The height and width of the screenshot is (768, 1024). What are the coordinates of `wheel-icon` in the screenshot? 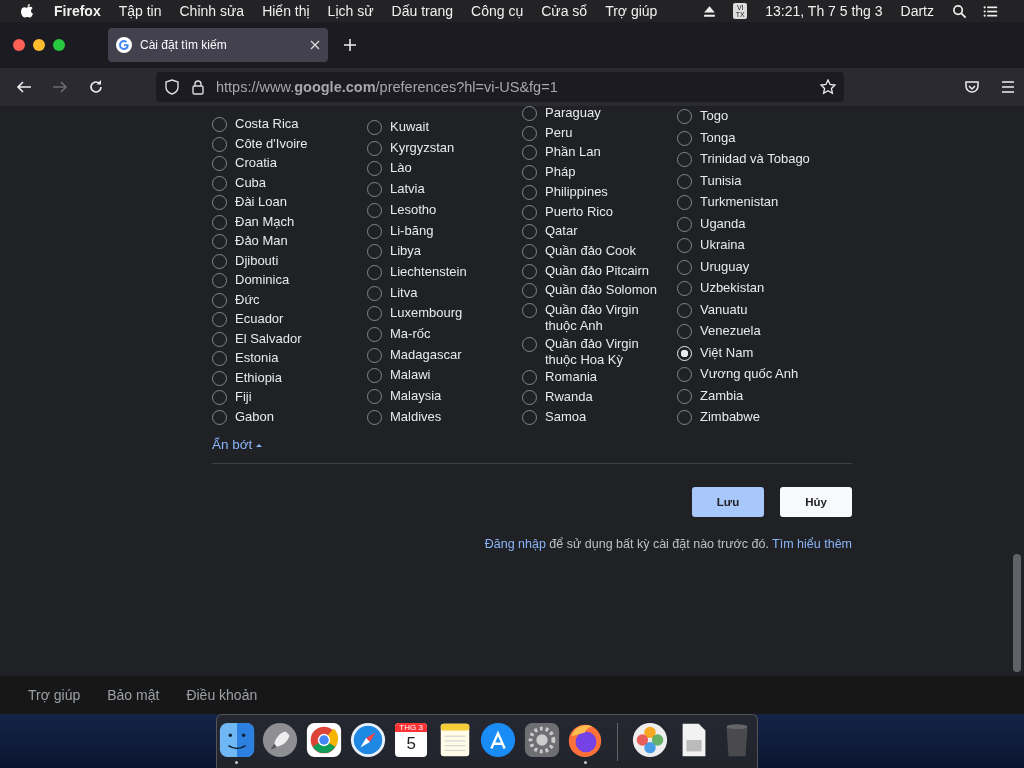 It's located at (323, 739).